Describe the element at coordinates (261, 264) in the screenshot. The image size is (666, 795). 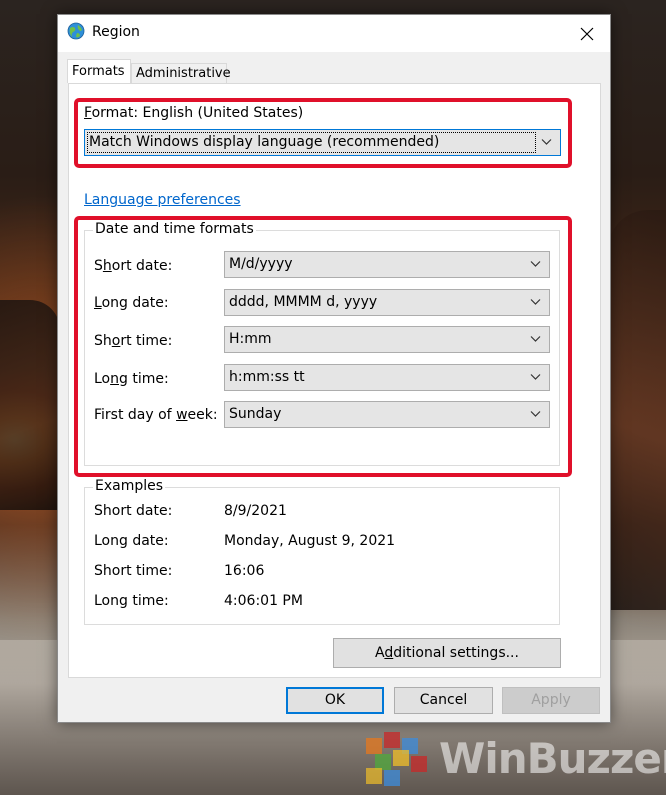
I see `short-date-value: M/d/yyyy` at that location.